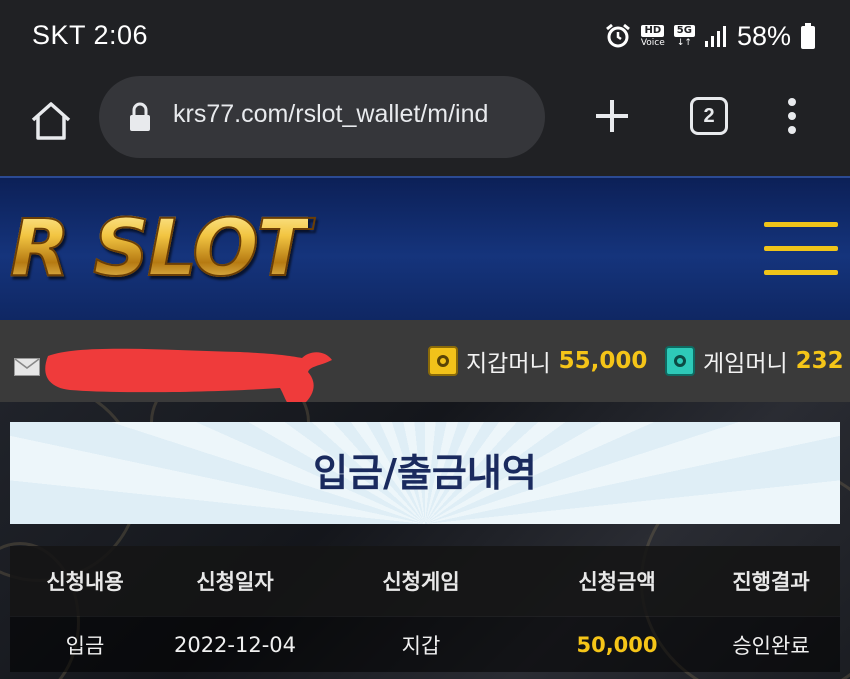 This screenshot has width=850, height=679. What do you see at coordinates (421, 582) in the screenshot?
I see `column-header: 신청게임` at bounding box center [421, 582].